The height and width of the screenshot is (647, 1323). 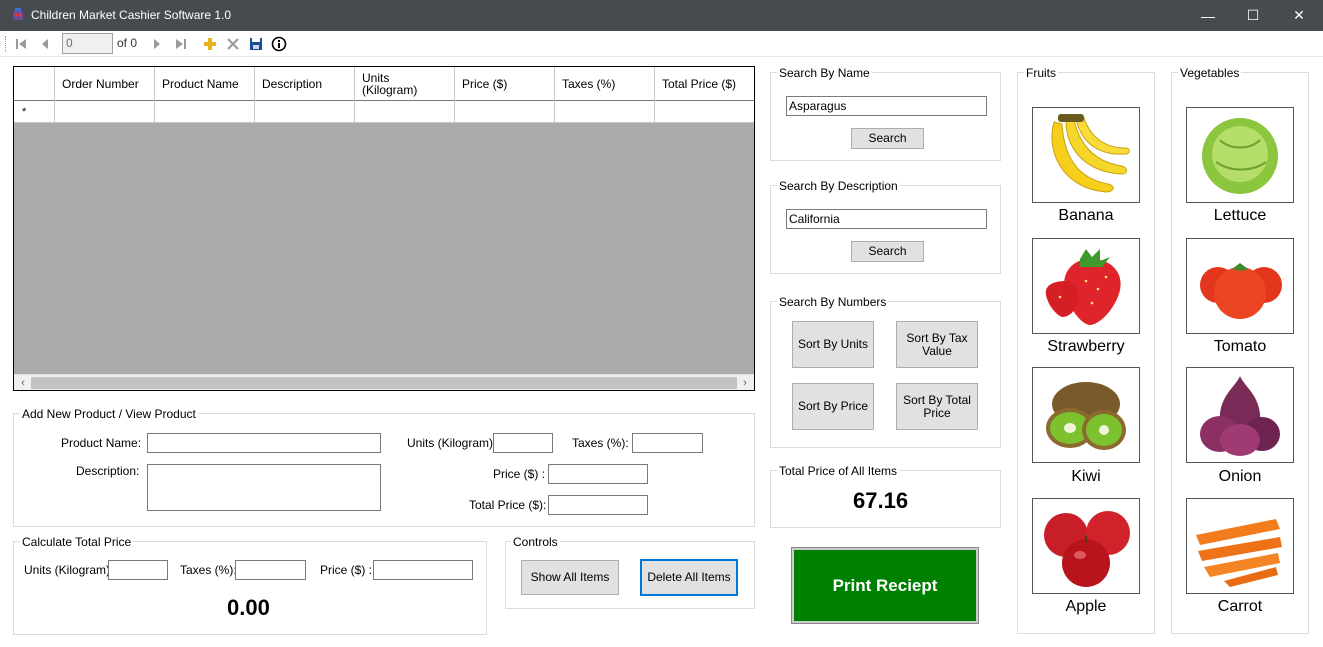 I want to click on calc-taxes-input, so click(x=270, y=570).